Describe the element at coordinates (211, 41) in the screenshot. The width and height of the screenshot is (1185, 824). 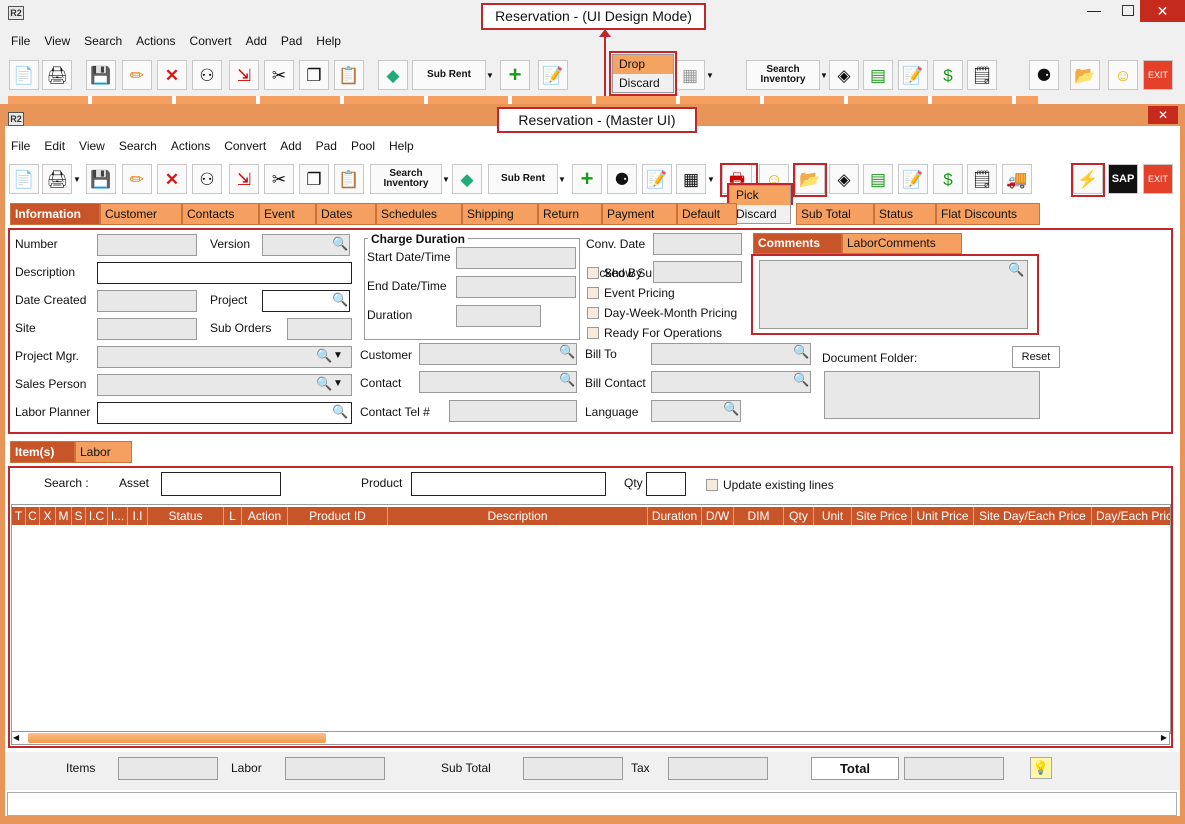
I see `menu-convert: Convert` at that location.